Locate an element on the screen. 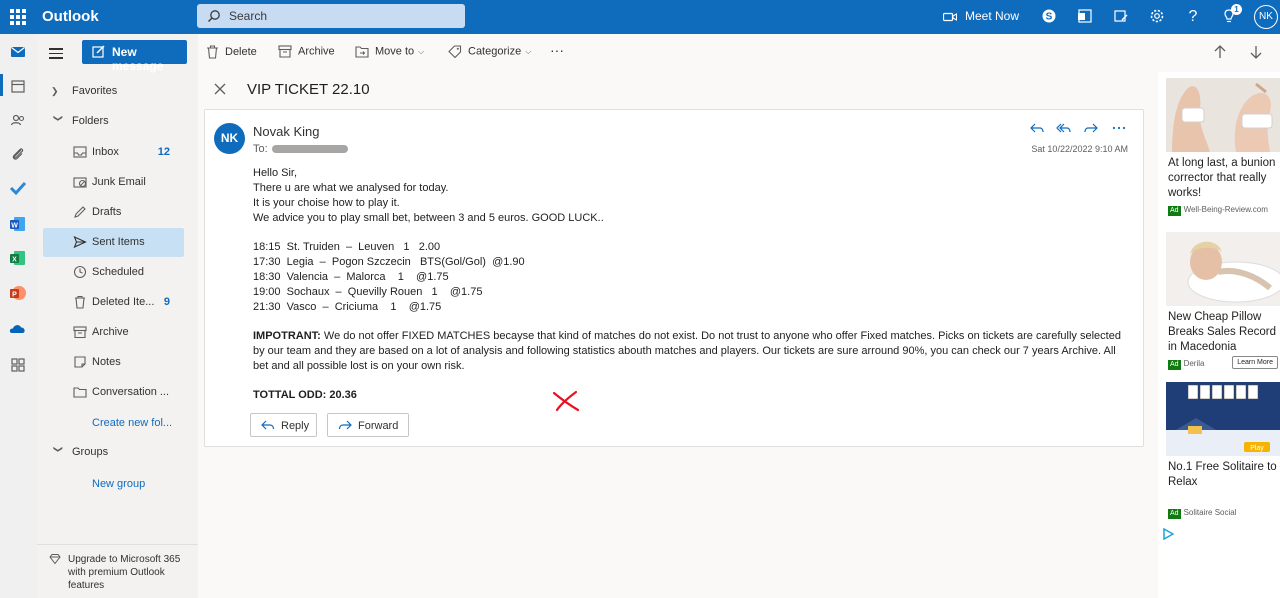 This screenshot has width=1280, height=598. ad-source: Well-Being-Review.com is located at coordinates (1225, 209).